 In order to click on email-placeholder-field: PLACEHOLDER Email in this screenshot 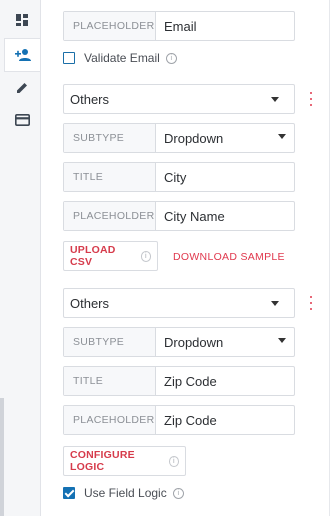, I will do `click(179, 26)`.